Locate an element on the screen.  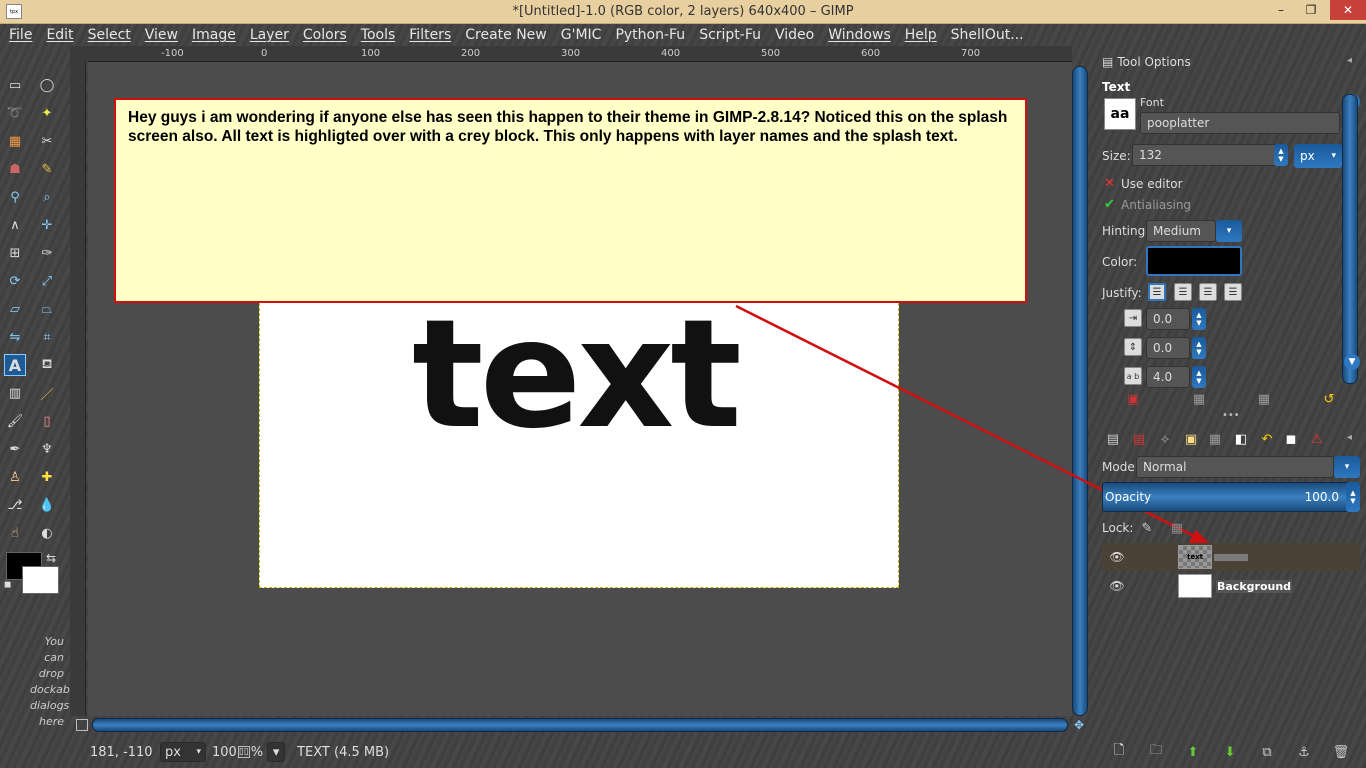
background-color-swatch is located at coordinates (40, 580).